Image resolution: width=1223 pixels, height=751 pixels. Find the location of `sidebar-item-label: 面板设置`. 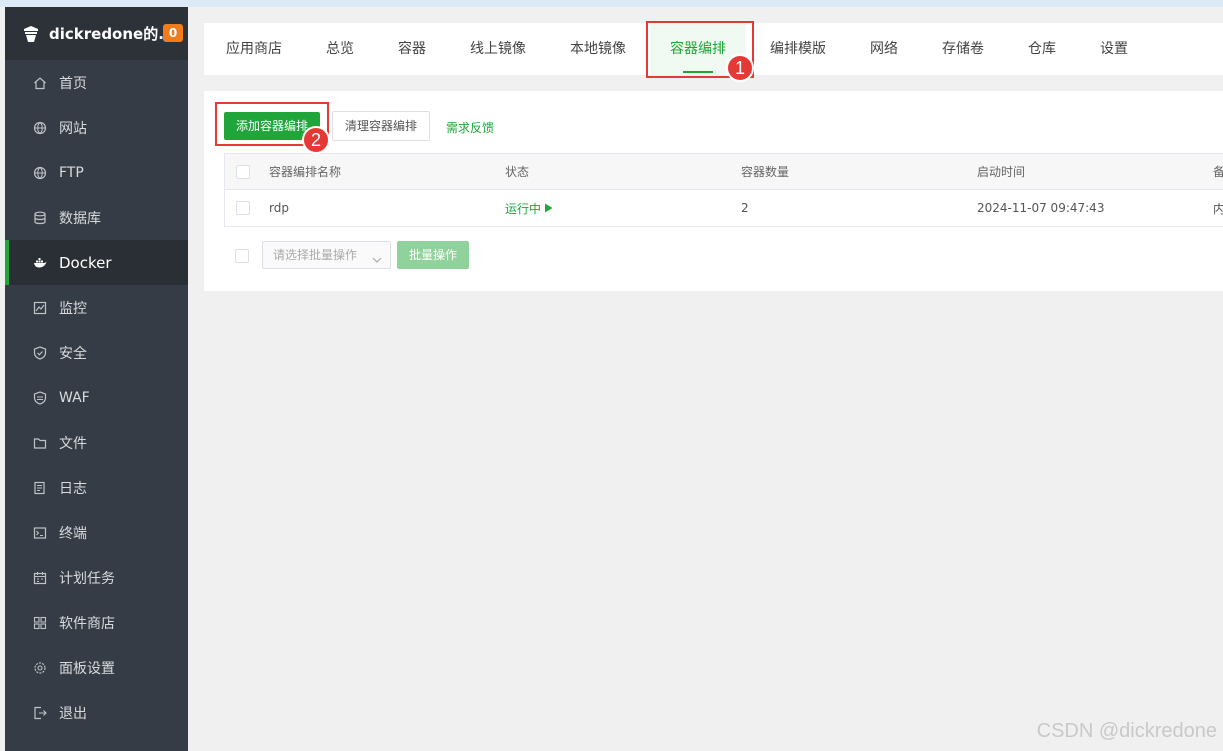

sidebar-item-label: 面板设置 is located at coordinates (87, 668).